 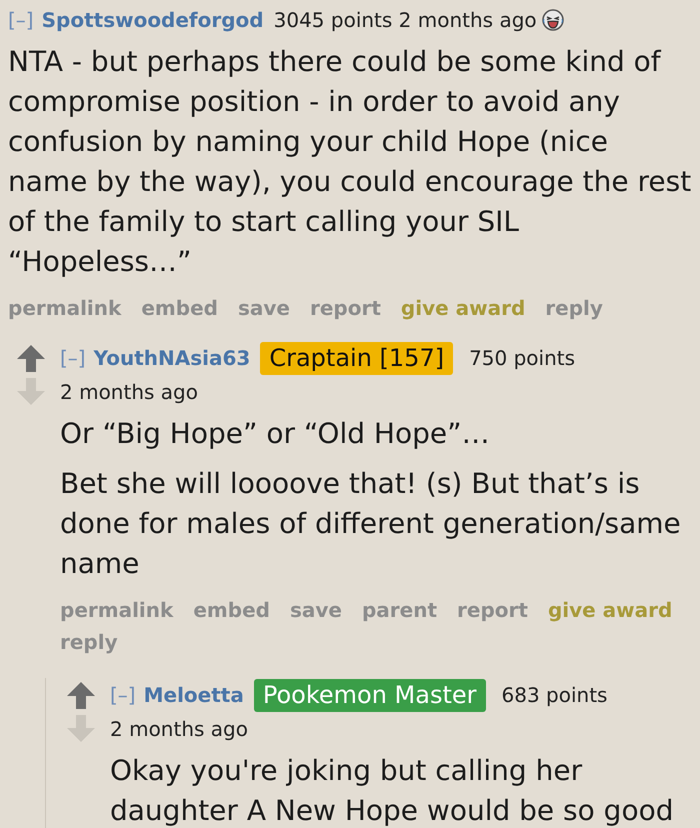 I want to click on username-link: Meloetta, so click(x=194, y=695).